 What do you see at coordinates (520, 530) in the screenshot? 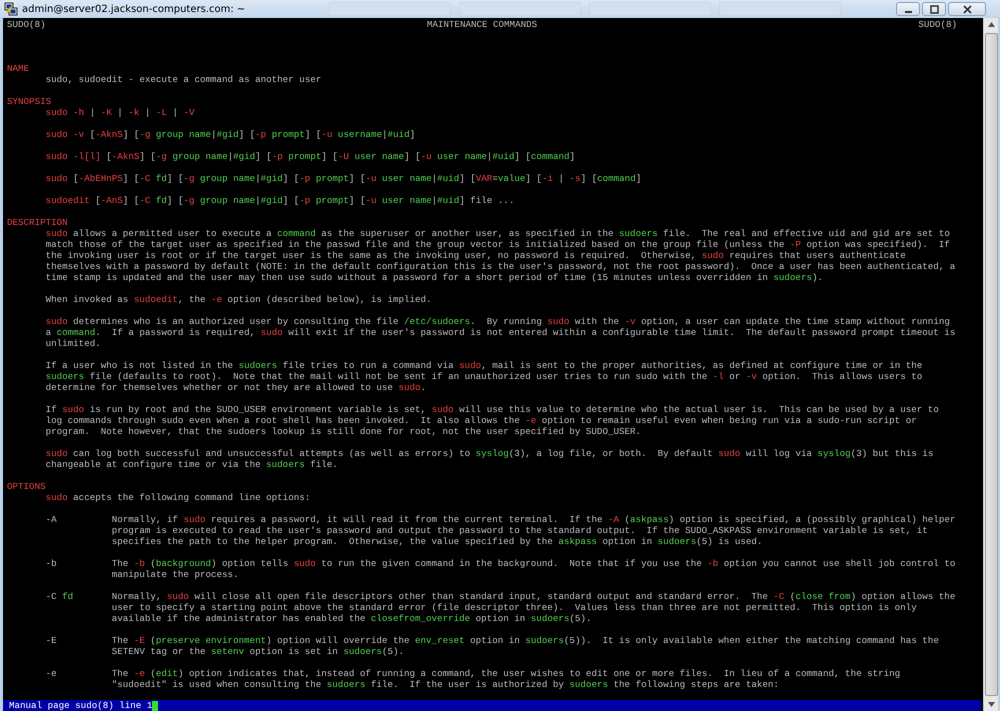
I see `man-page-line: program is executed to read the user's password and output the password to the standard output. If the SUDO_ASKPASS environment variable is set, it` at bounding box center [520, 530].